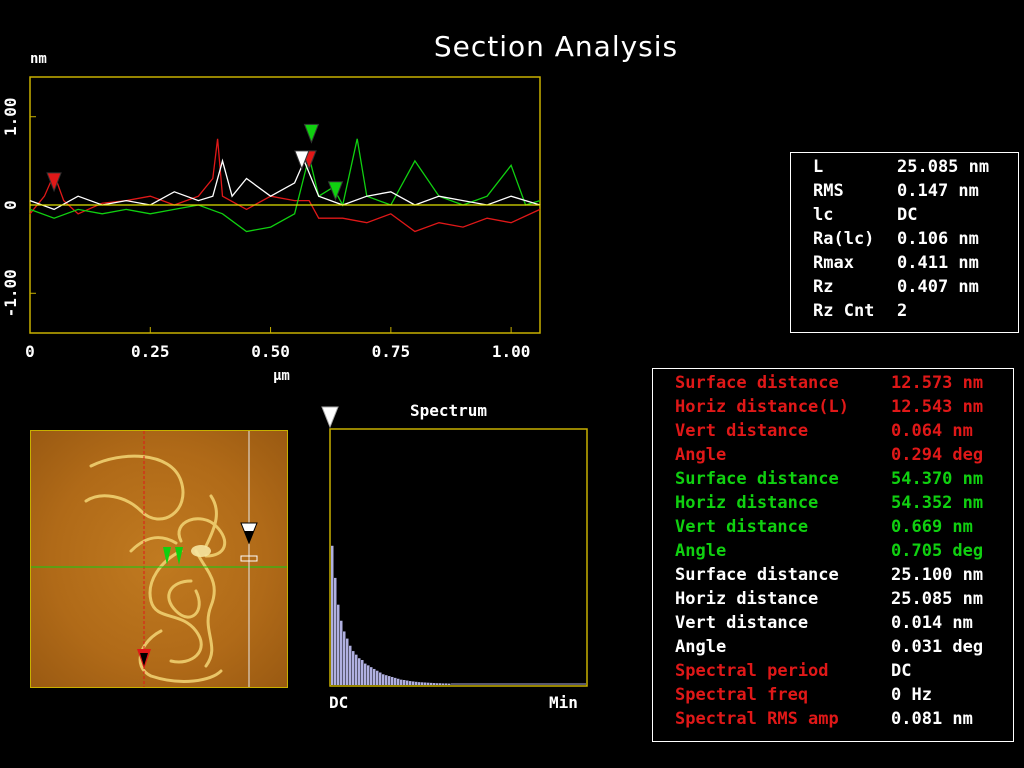 The width and height of the screenshot is (1024, 768). I want to click on spectrum-plot-frame, so click(458, 557).